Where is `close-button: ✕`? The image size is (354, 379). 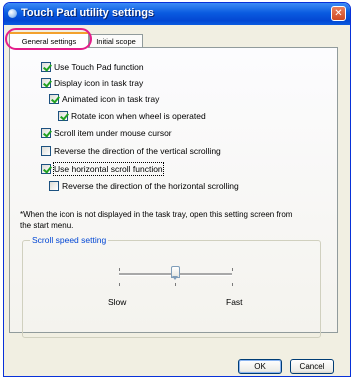 close-button: ✕ is located at coordinates (338, 13).